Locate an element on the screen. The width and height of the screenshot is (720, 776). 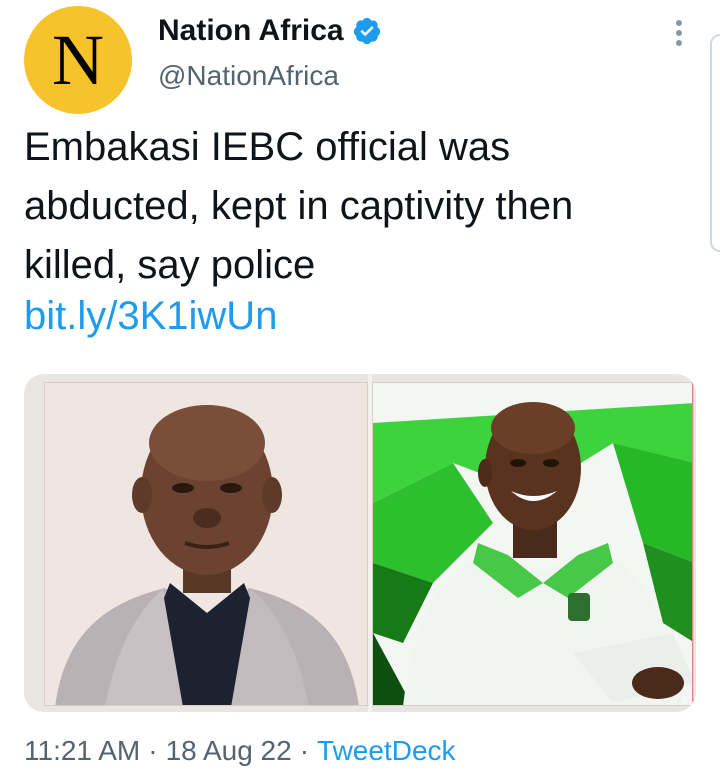
media-edge-line is located at coordinates (692, 541).